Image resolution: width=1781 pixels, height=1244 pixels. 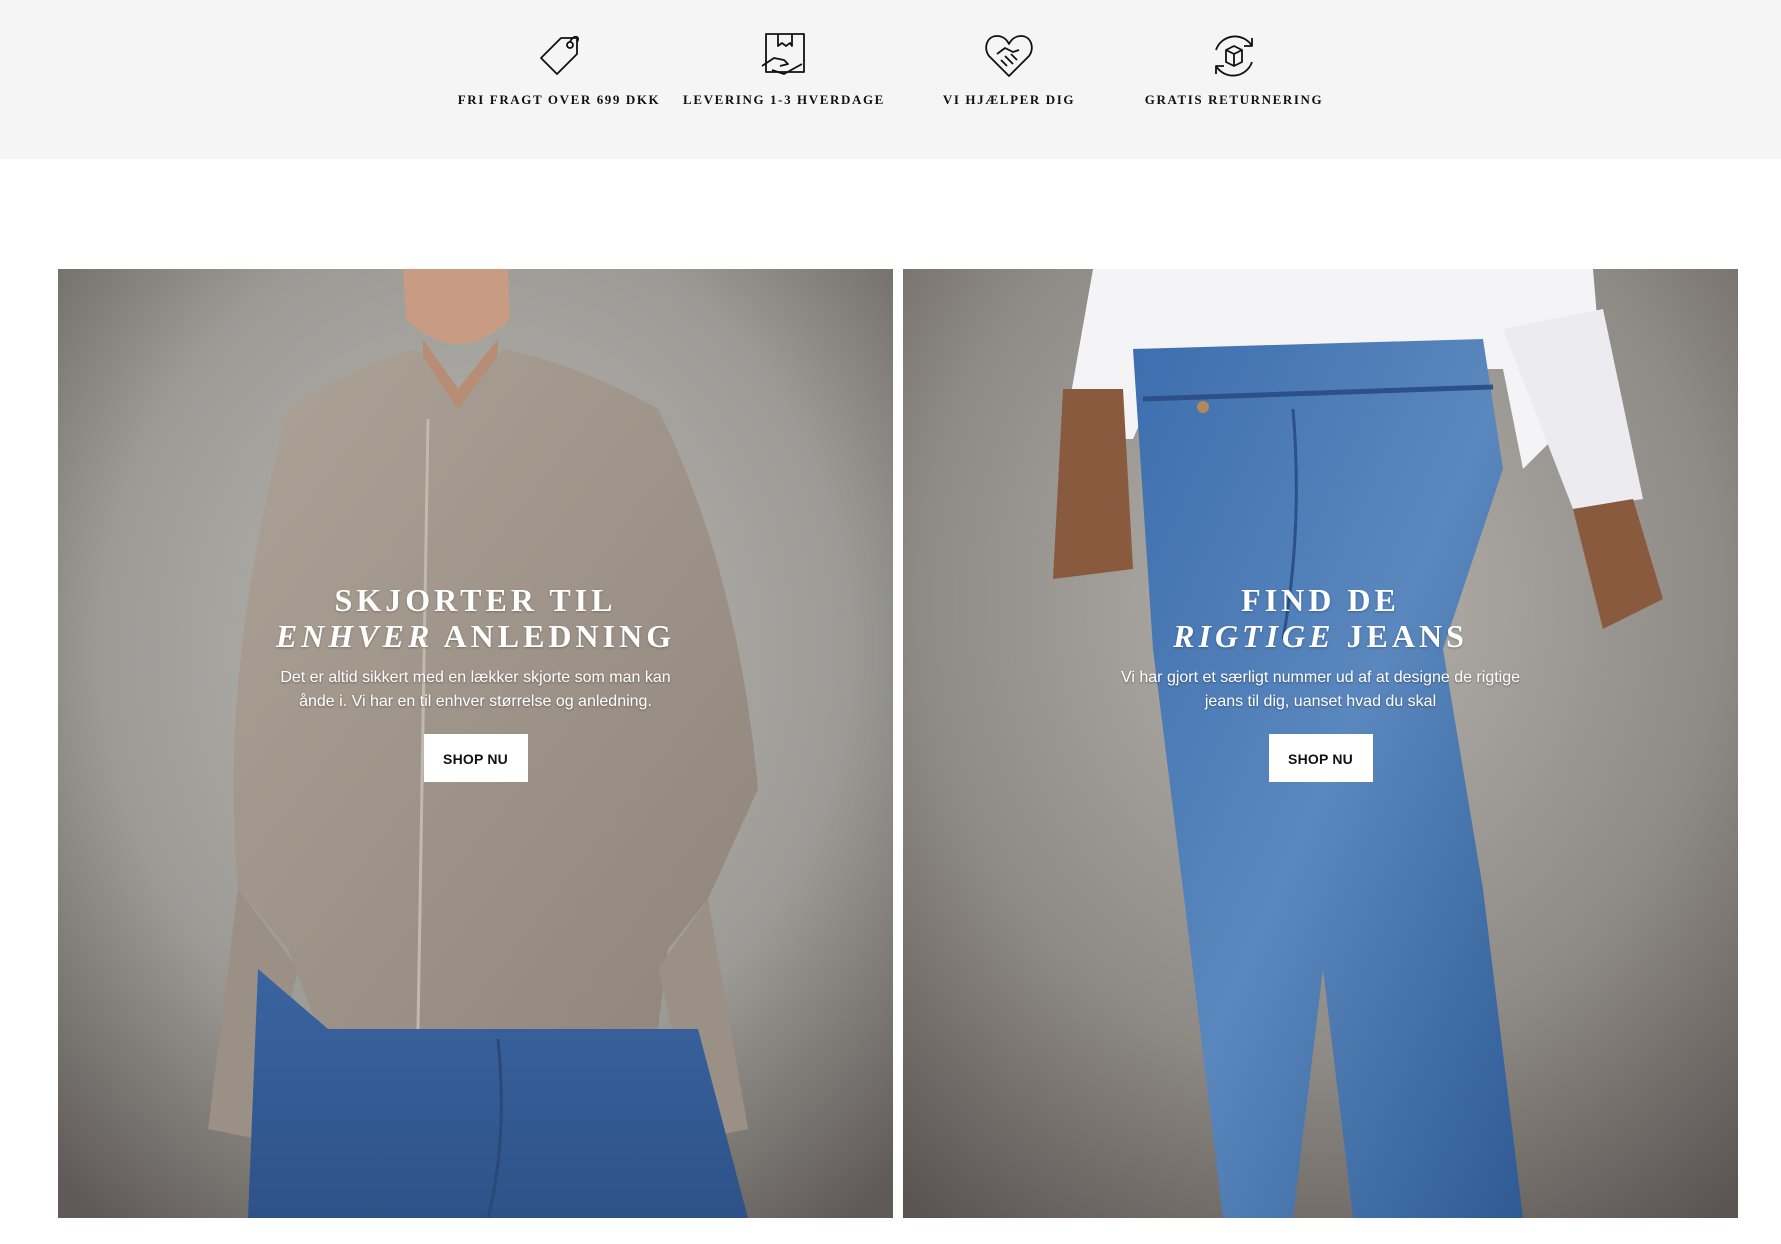 What do you see at coordinates (1401, 636) in the screenshot?
I see `promo-title-rest: JEANS` at bounding box center [1401, 636].